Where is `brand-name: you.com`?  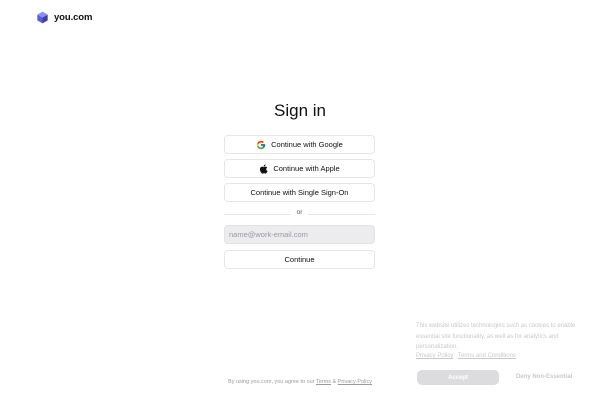
brand-name: you.com is located at coordinates (73, 17).